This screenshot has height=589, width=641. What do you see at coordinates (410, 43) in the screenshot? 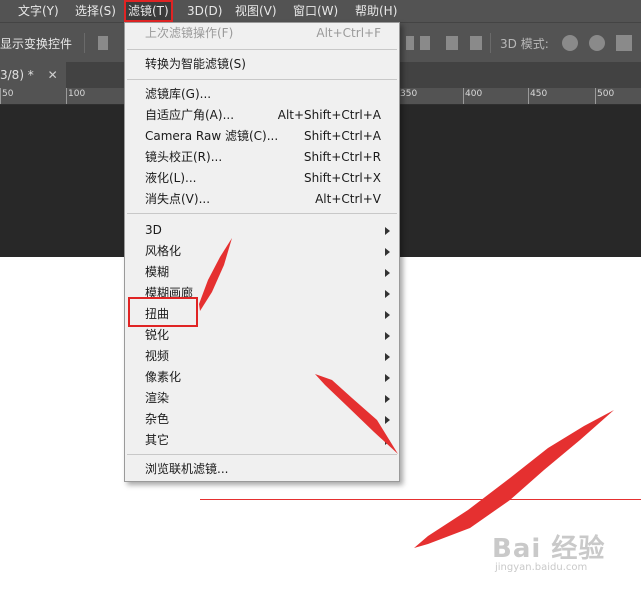
I see `distribute-icon` at bounding box center [410, 43].